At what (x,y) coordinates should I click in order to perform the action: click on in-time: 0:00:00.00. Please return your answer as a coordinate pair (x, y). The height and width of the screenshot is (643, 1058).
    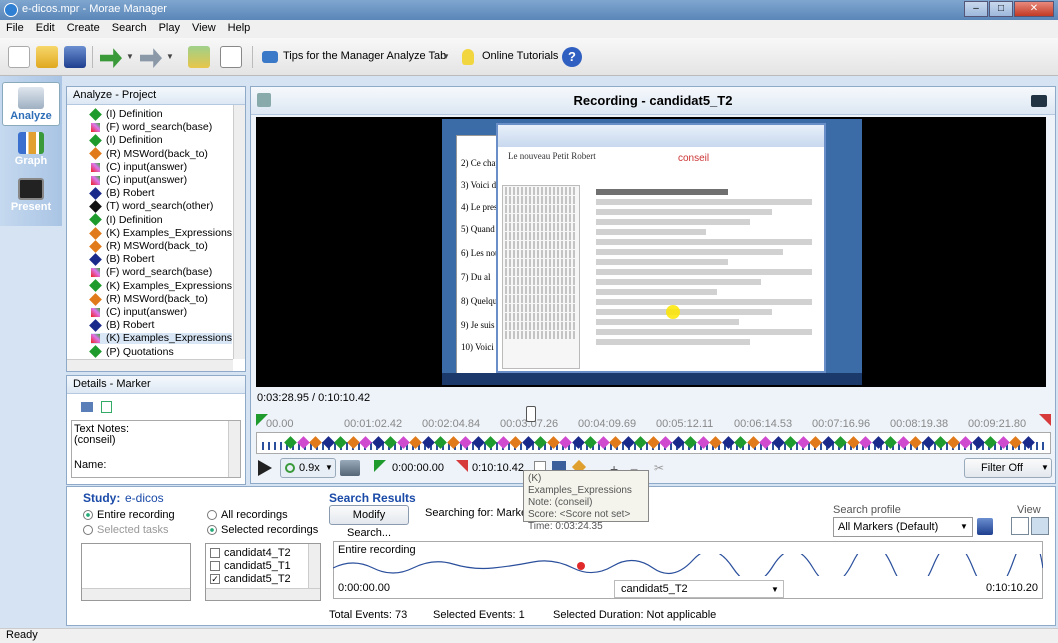
    Looking at the image, I should click on (418, 468).